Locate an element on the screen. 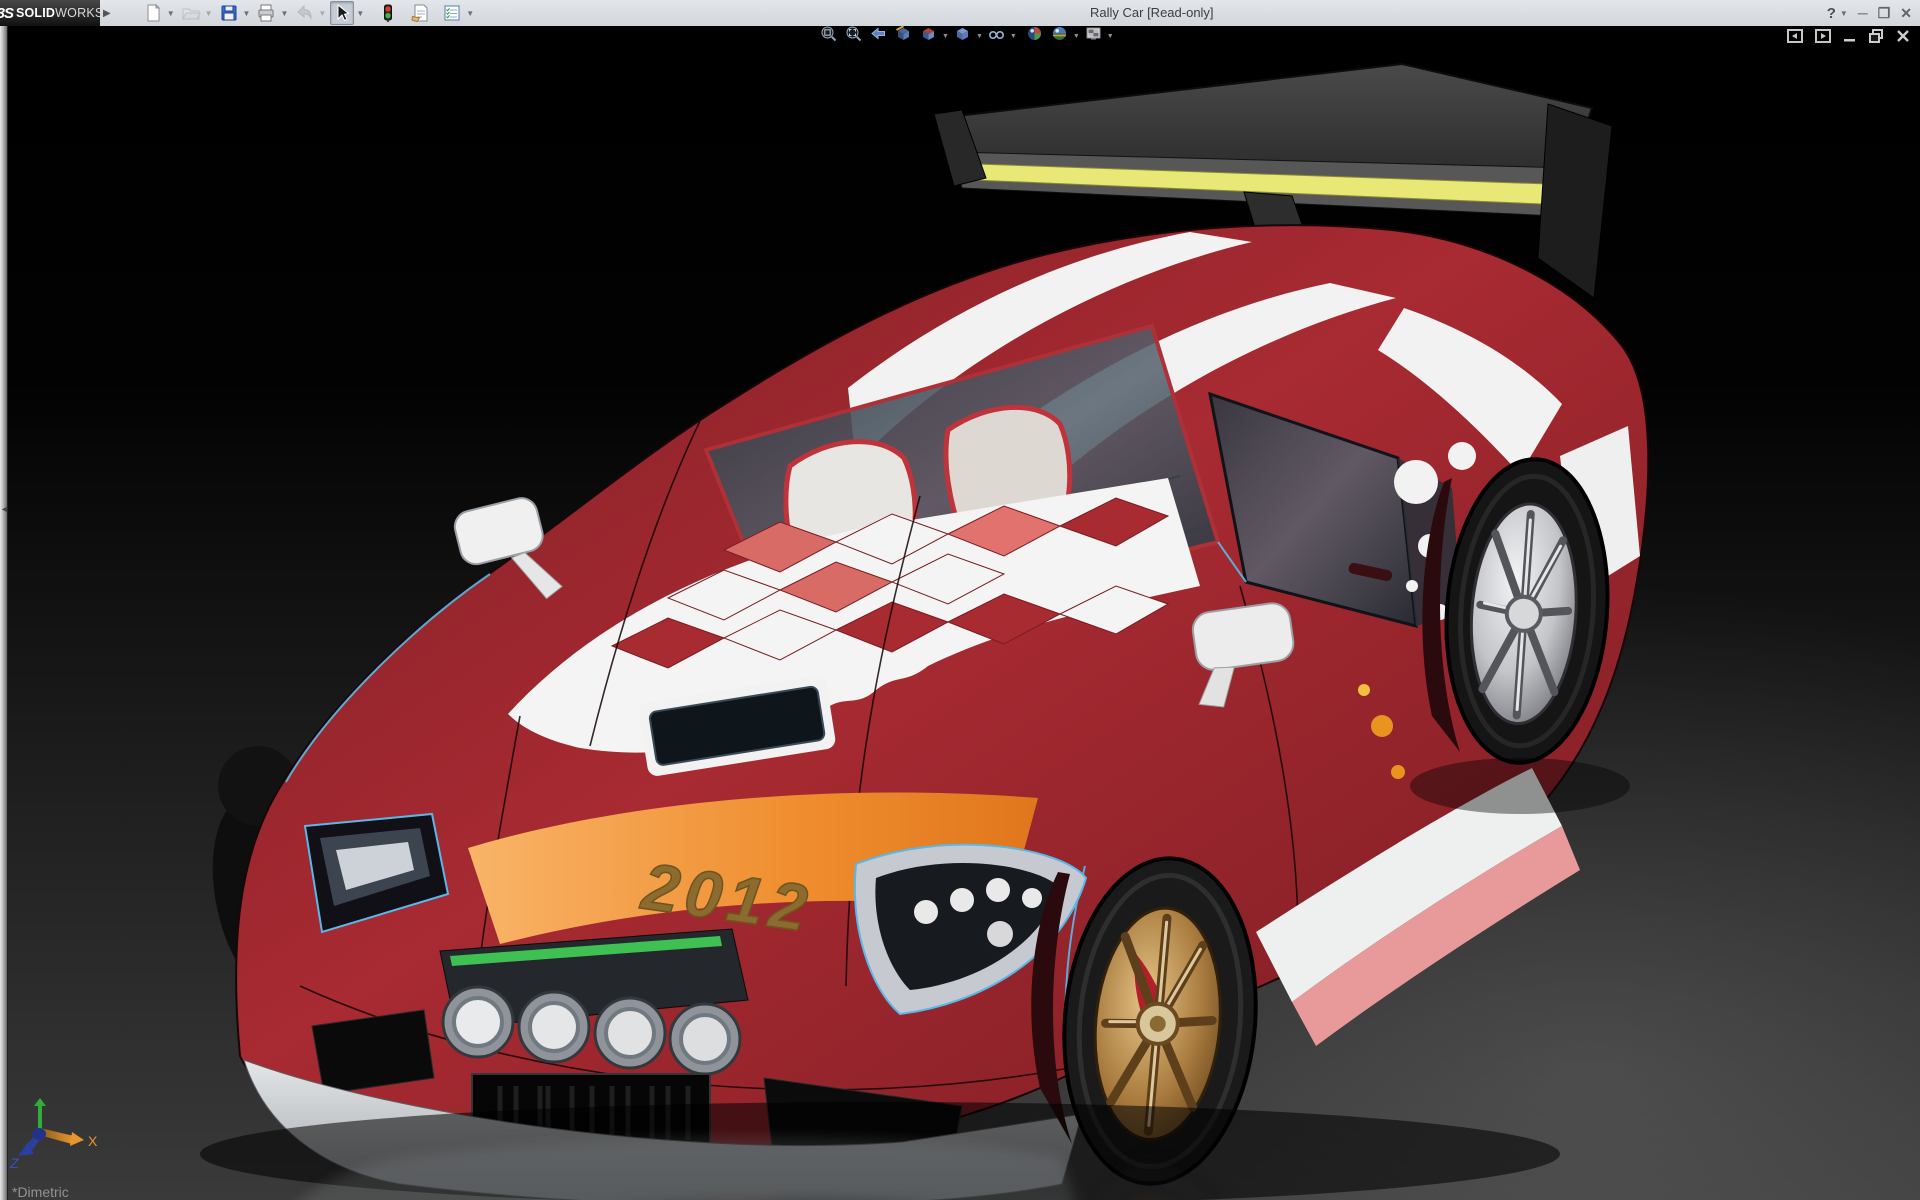 This screenshot has height=1200, width=1920. new-document-icon is located at coordinates (153, 13).